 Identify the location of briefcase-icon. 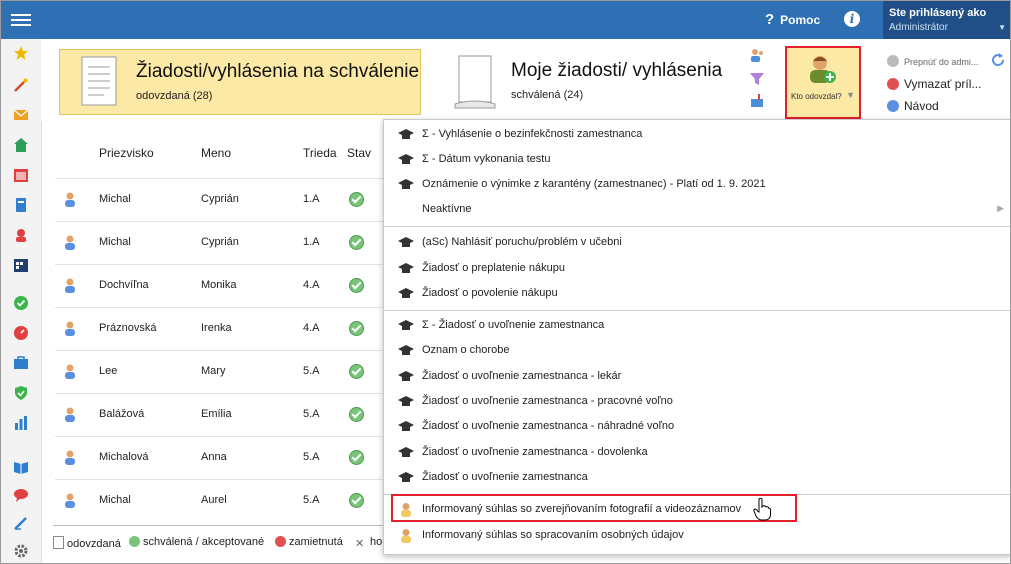
(21, 363).